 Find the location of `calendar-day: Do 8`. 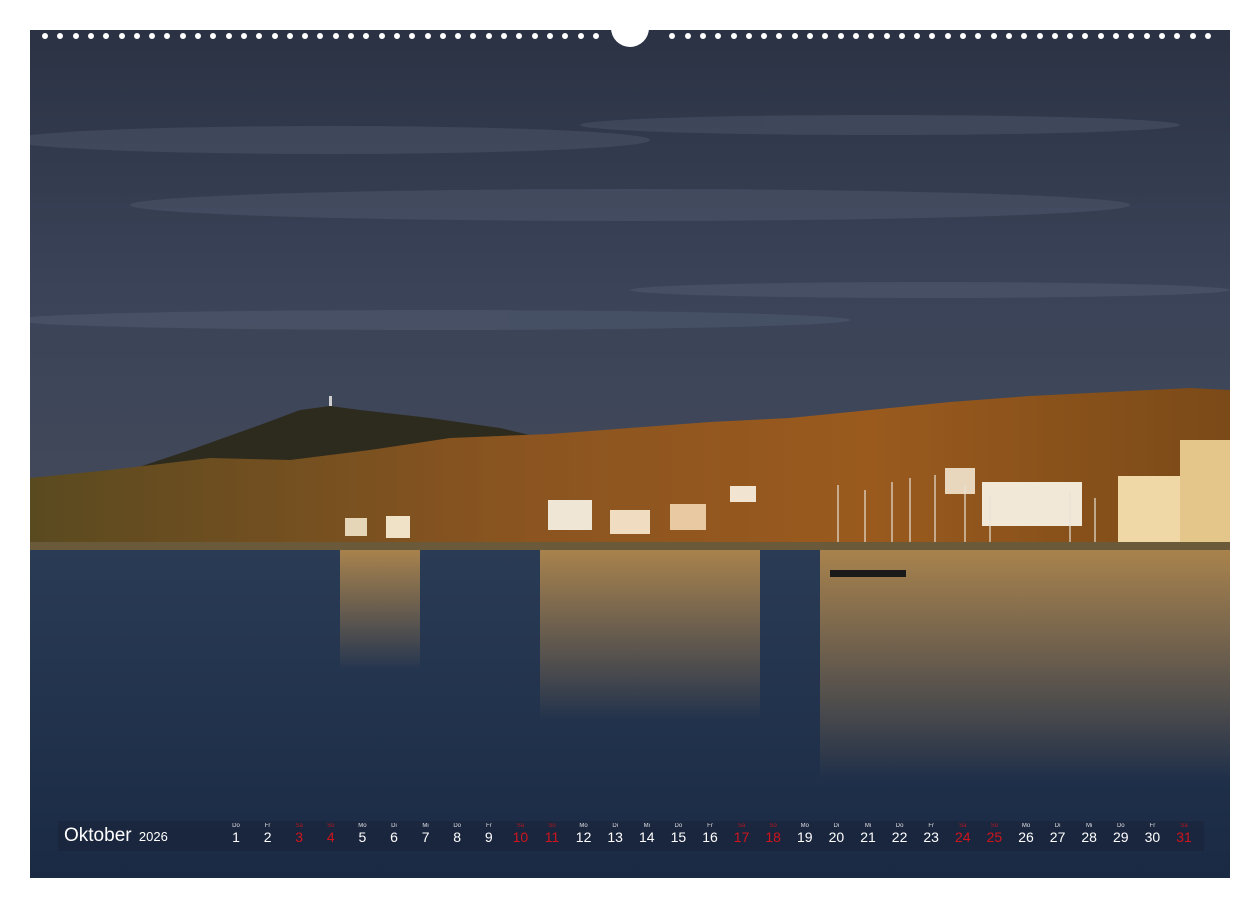

calendar-day: Do 8 is located at coordinates (457, 836).